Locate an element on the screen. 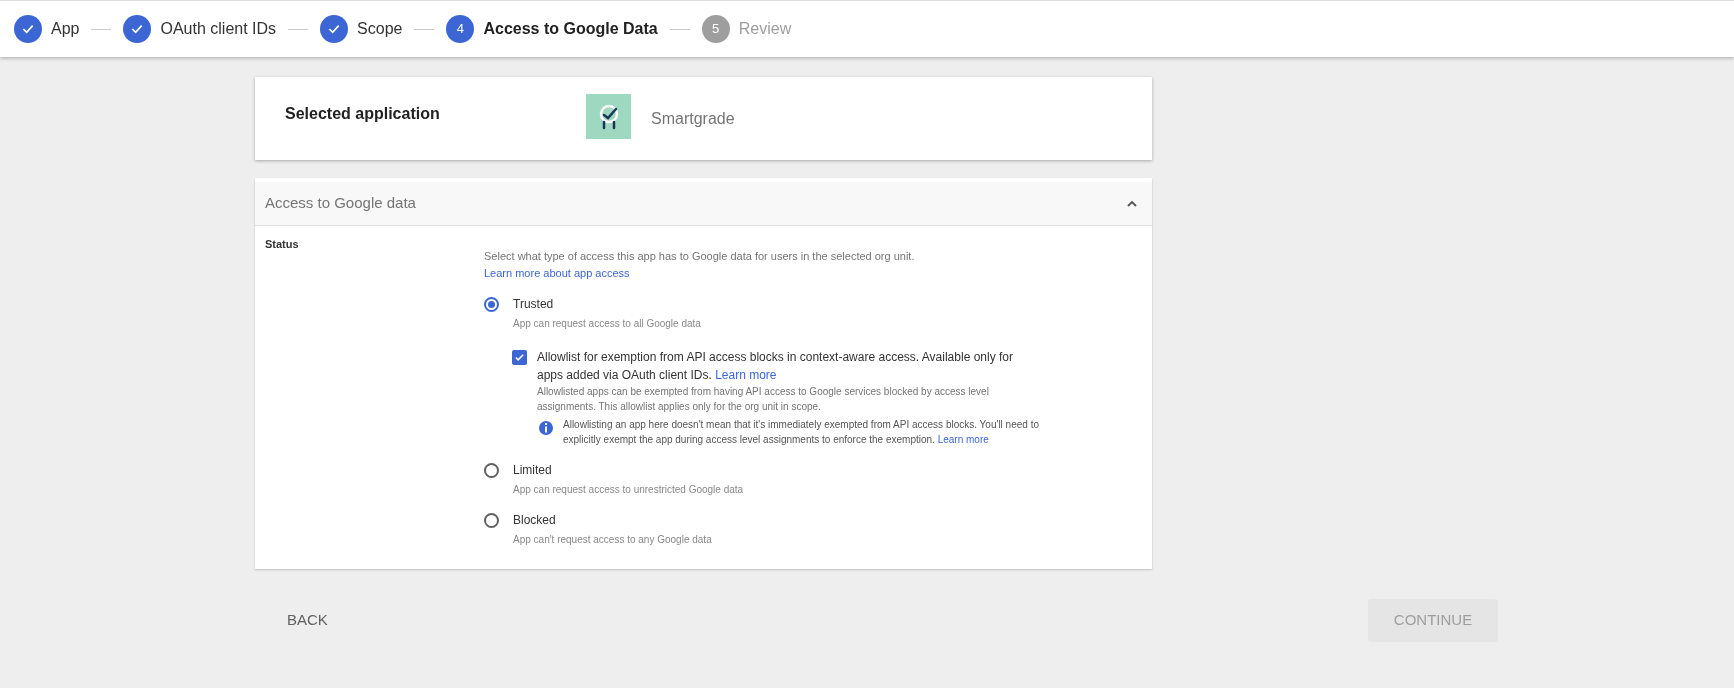 The width and height of the screenshot is (1734, 688). option-description: App can request access to unrestricted Google data is located at coordinates (628, 490).